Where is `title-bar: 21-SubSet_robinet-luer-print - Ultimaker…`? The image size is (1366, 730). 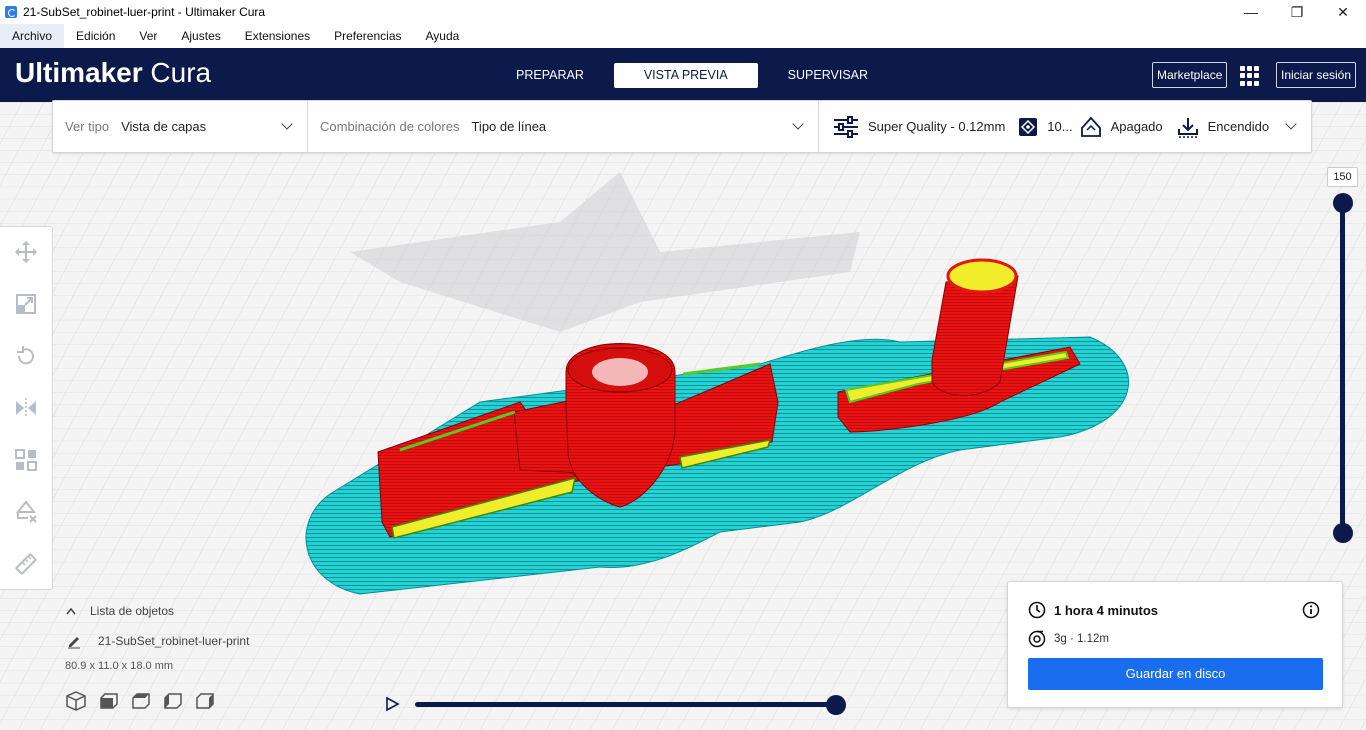
title-bar: 21-SubSet_robinet-luer-print - Ultimaker… is located at coordinates (683, 12).